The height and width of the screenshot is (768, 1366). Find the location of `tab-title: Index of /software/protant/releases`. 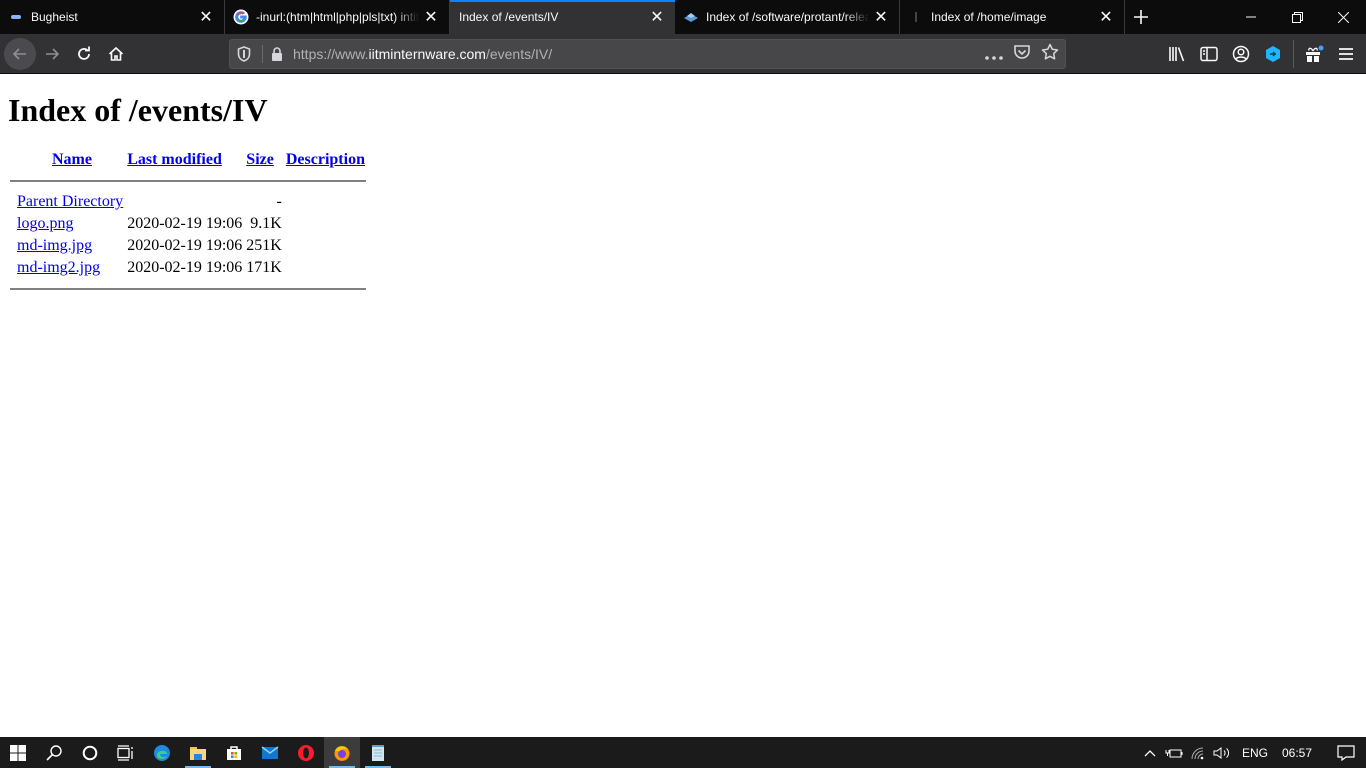

tab-title: Index of /software/protant/releases is located at coordinates (787, 17).